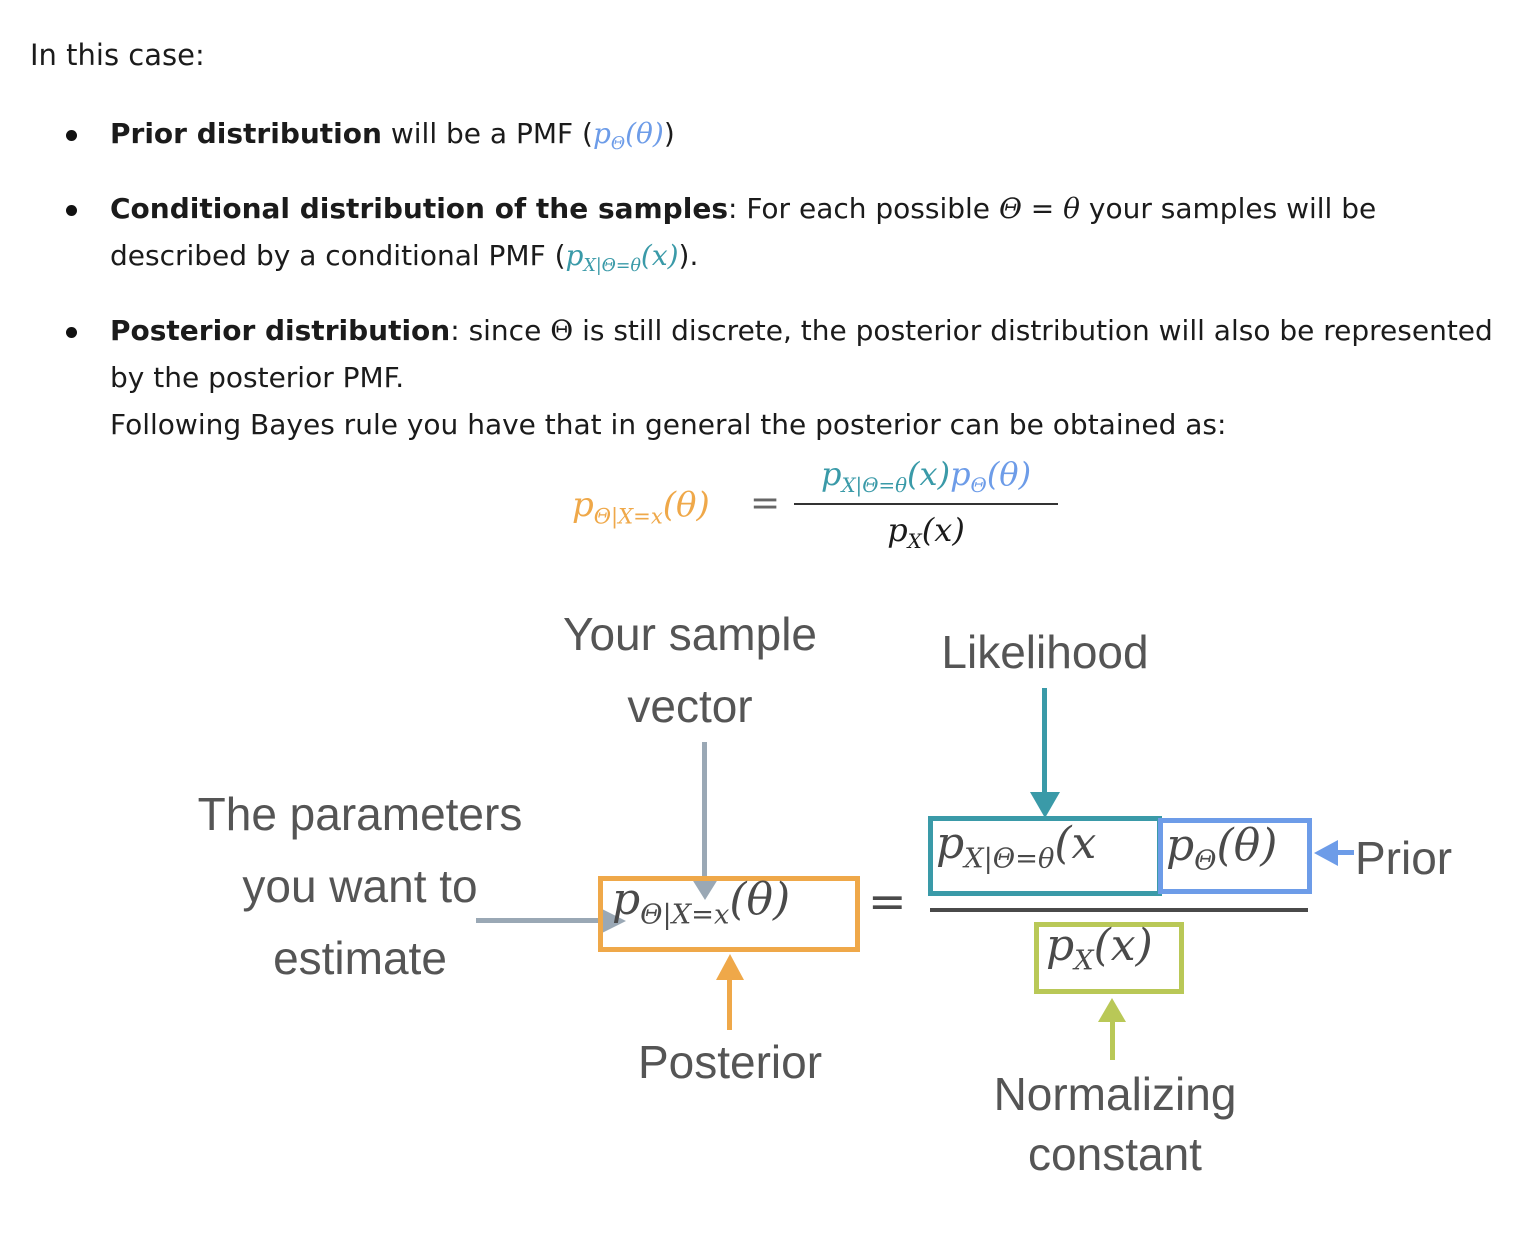 The height and width of the screenshot is (1240, 1538). Describe the element at coordinates (360, 958) in the screenshot. I see `label-parameters-3: estimate` at that location.